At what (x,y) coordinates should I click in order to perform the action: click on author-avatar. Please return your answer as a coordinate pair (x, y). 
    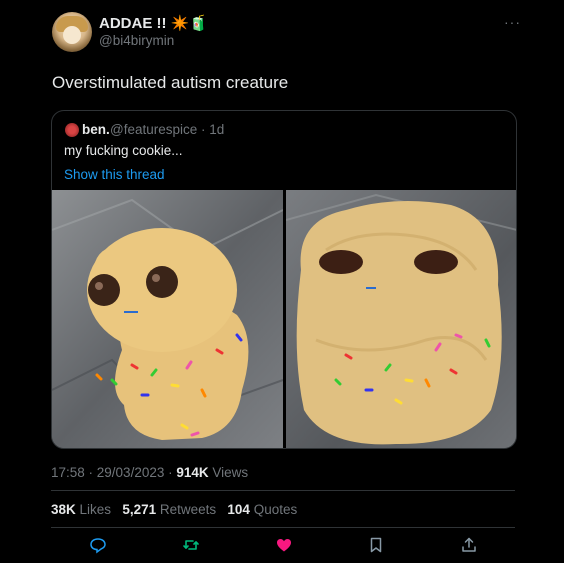
    Looking at the image, I should click on (72, 32).